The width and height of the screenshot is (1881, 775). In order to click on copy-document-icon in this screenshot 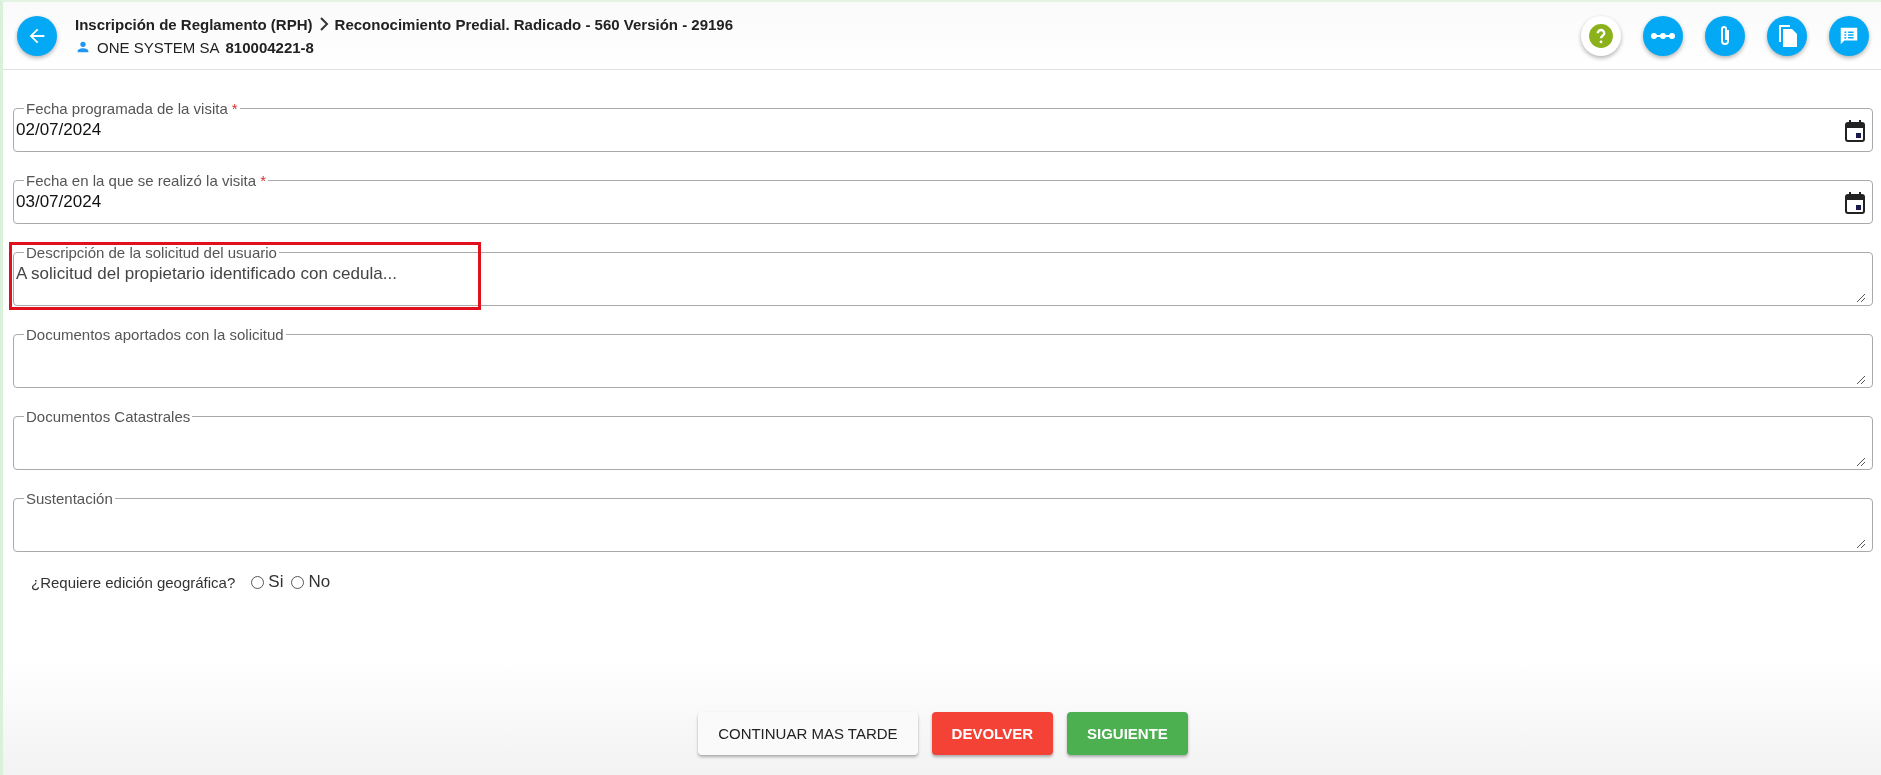, I will do `click(1787, 35)`.